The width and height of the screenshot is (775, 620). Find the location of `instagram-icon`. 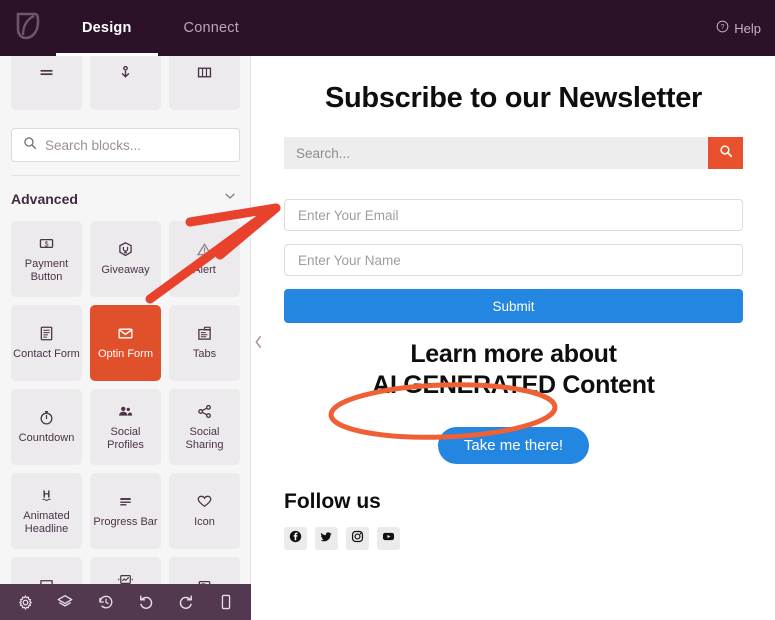

instagram-icon is located at coordinates (357, 539).